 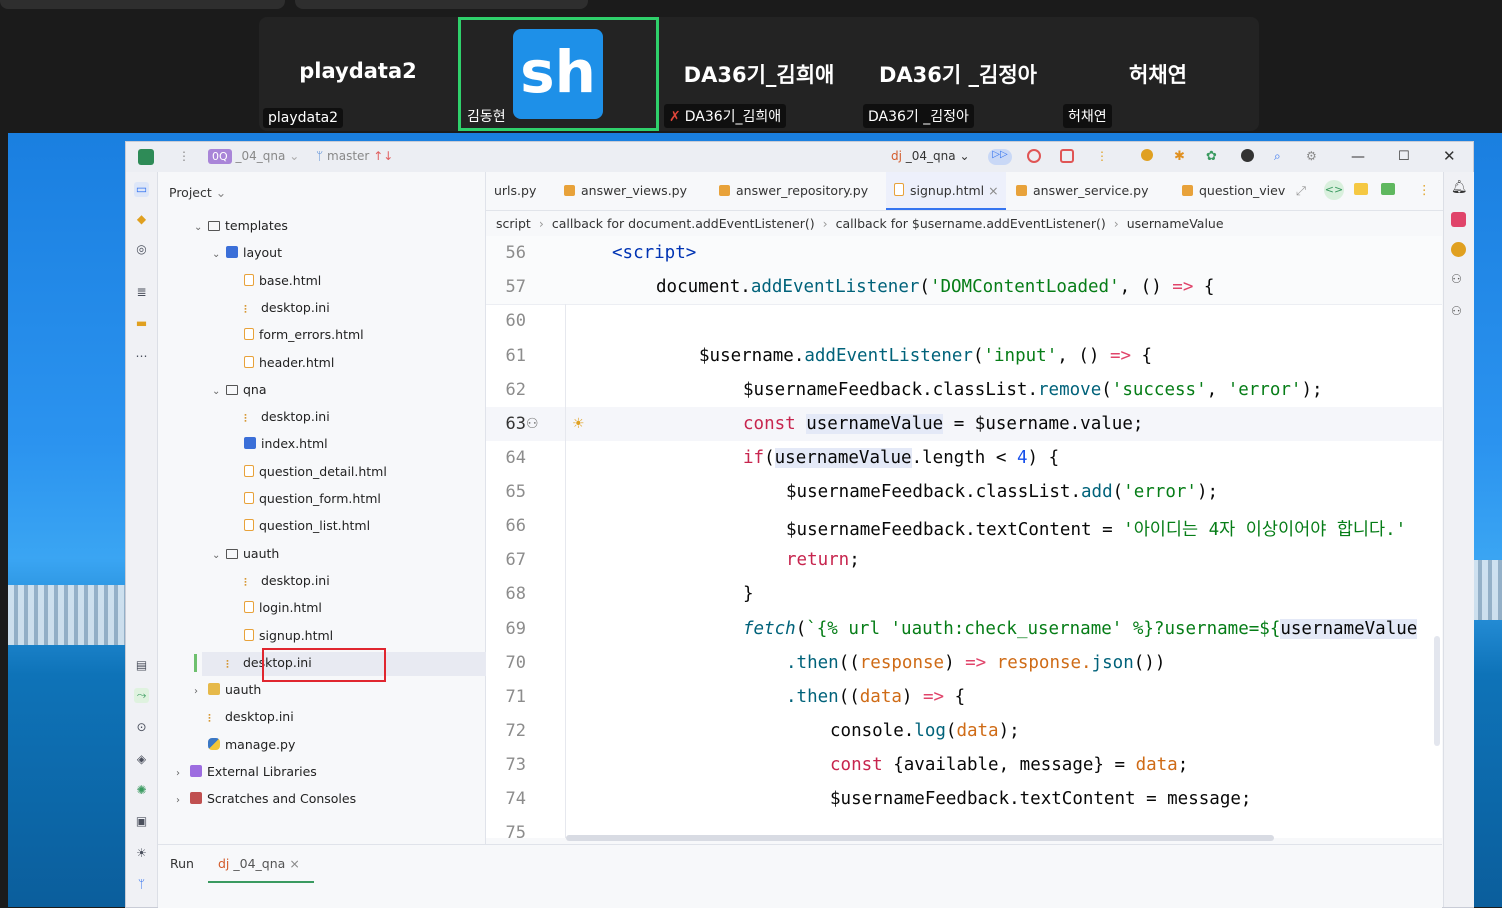 What do you see at coordinates (141, 790) in the screenshot?
I see `services-icon: ✺` at bounding box center [141, 790].